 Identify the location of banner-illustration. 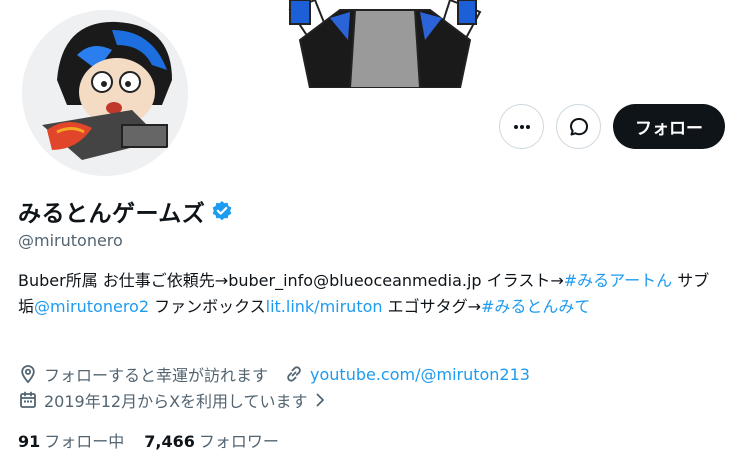
(385, 44).